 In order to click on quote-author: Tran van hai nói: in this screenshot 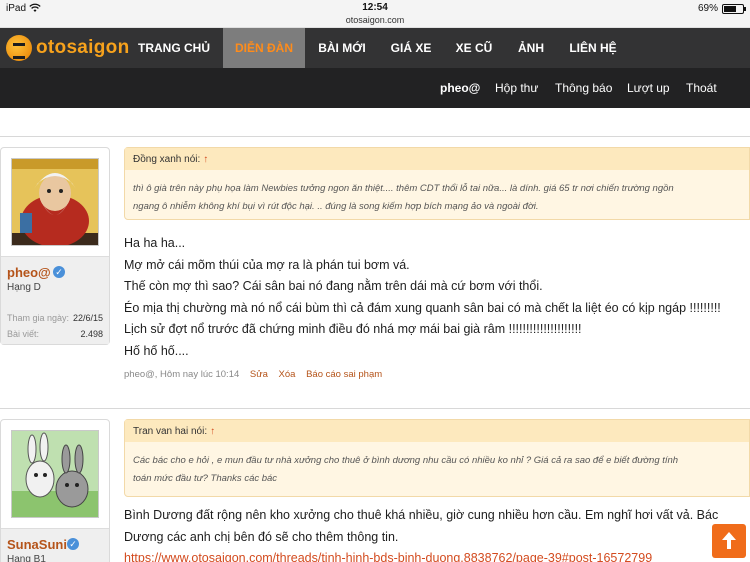, I will do `click(170, 431)`.